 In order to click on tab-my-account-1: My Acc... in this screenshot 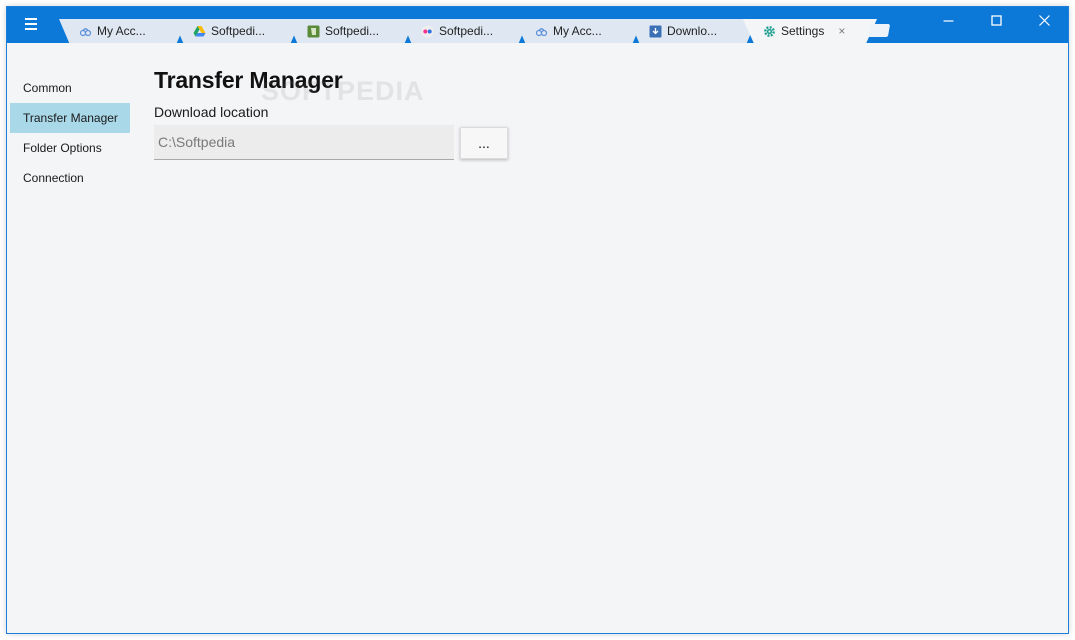, I will do `click(123, 31)`.